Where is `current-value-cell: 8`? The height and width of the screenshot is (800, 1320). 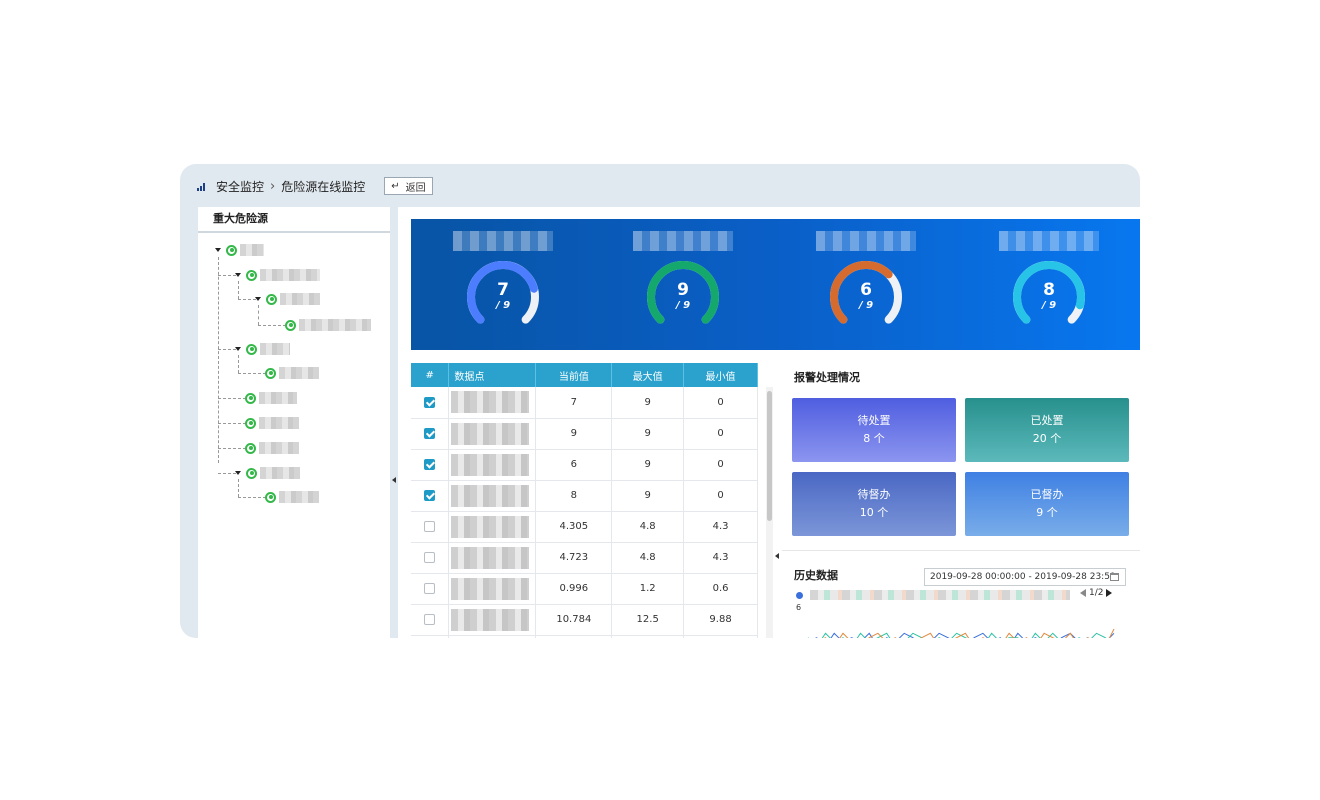
current-value-cell: 8 is located at coordinates (574, 496).